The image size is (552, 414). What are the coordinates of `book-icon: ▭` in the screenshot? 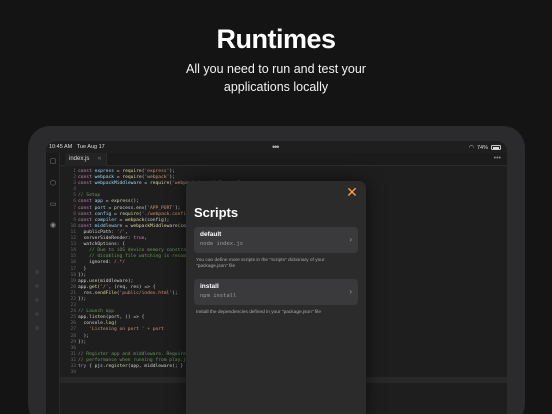 It's located at (53, 205).